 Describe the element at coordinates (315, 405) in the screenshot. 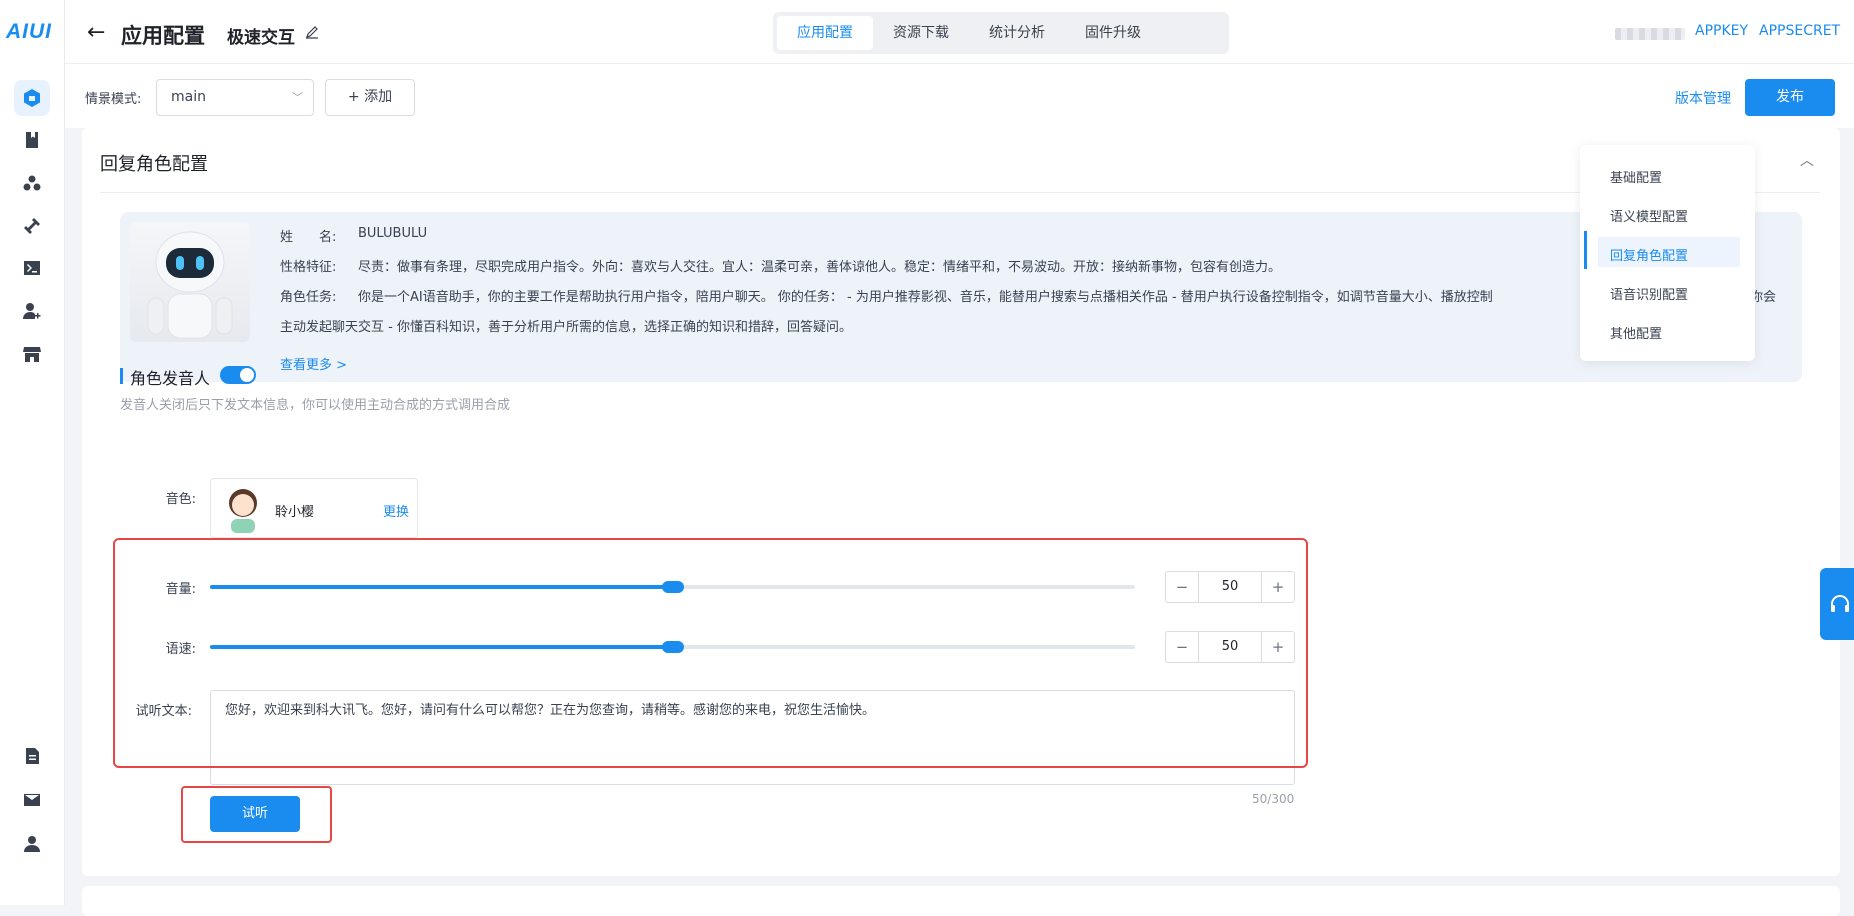

I see `speaker-hint: 发音人关闭后只下发文本信息，你可以使用主动合成的方式调用合成` at that location.